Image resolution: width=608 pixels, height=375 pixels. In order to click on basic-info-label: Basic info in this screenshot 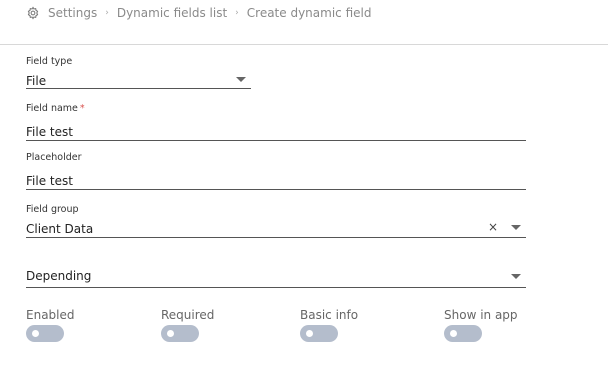, I will do `click(329, 315)`.